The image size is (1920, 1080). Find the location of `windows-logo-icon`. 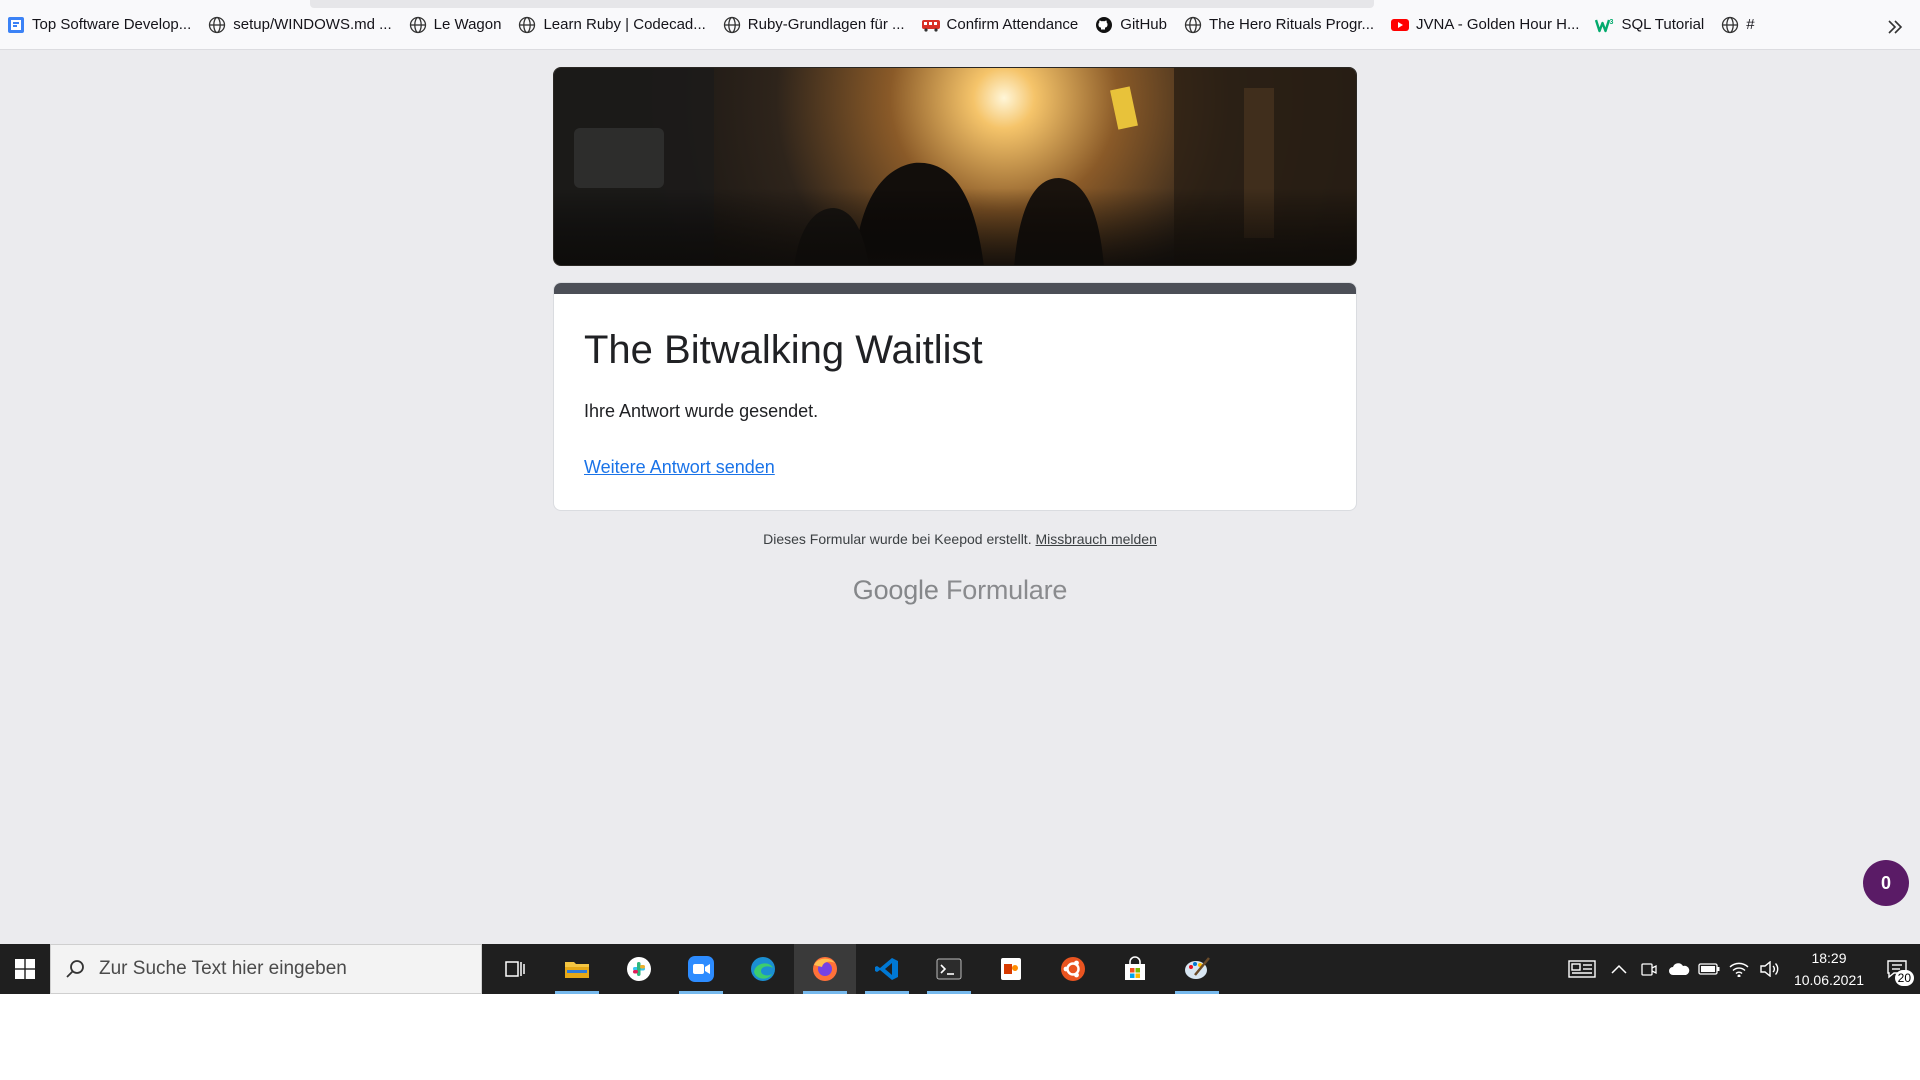

windows-logo-icon is located at coordinates (25, 969).